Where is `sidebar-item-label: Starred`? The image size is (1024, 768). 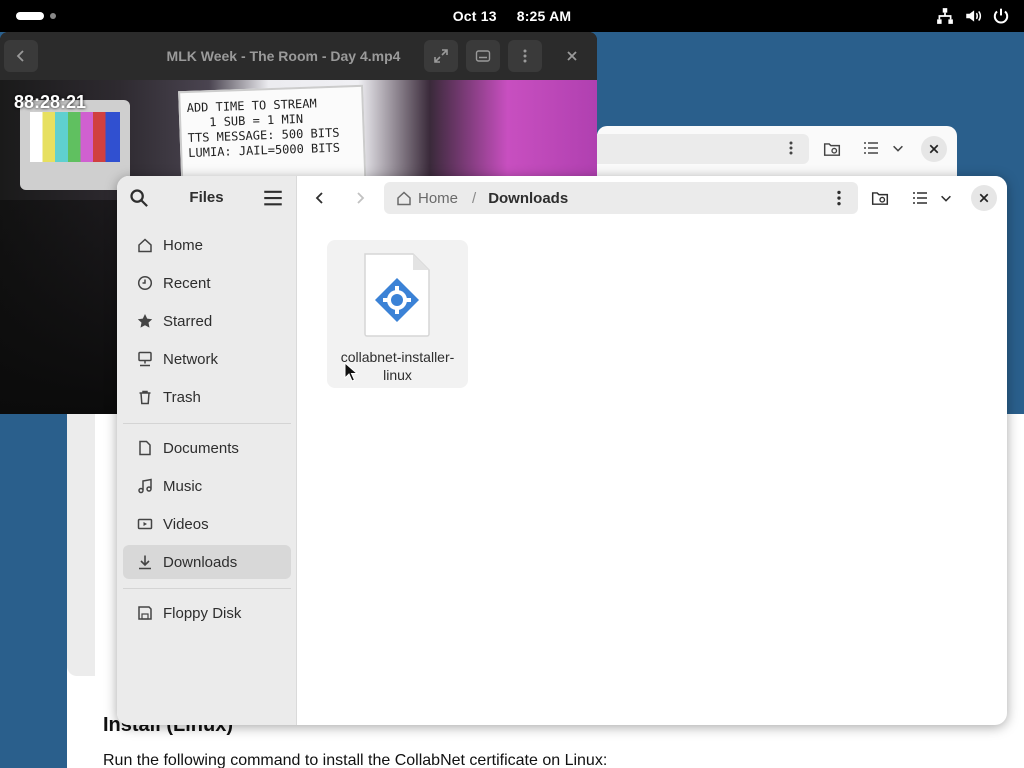
sidebar-item-label: Starred is located at coordinates (188, 321).